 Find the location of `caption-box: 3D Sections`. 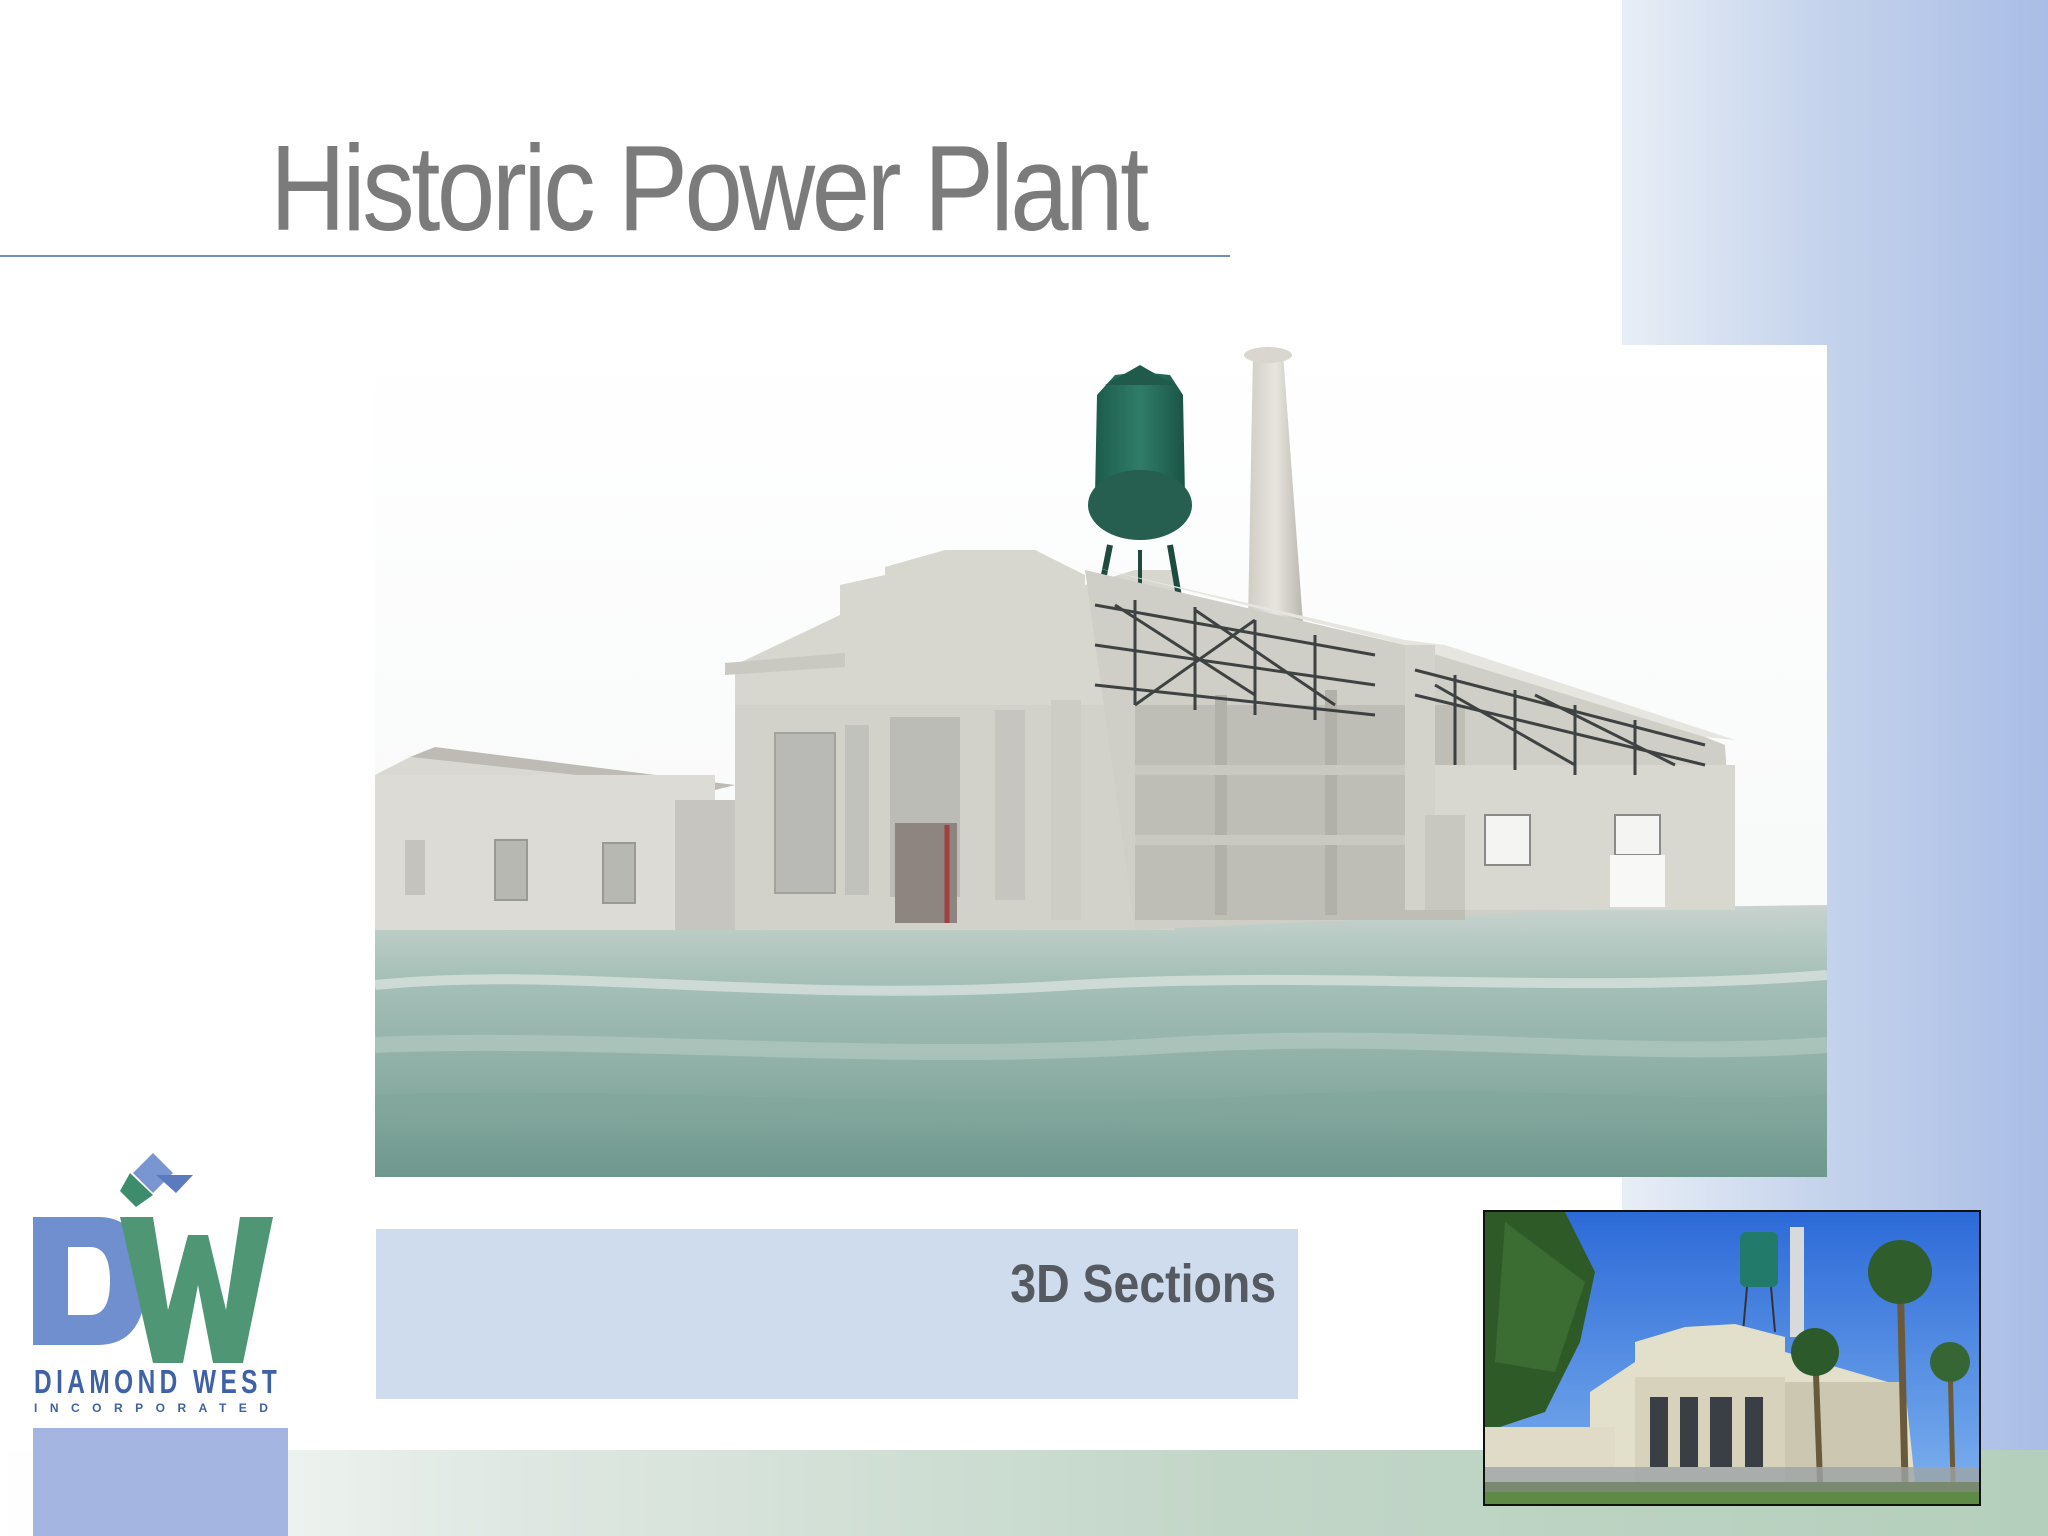

caption-box: 3D Sections is located at coordinates (837, 1314).